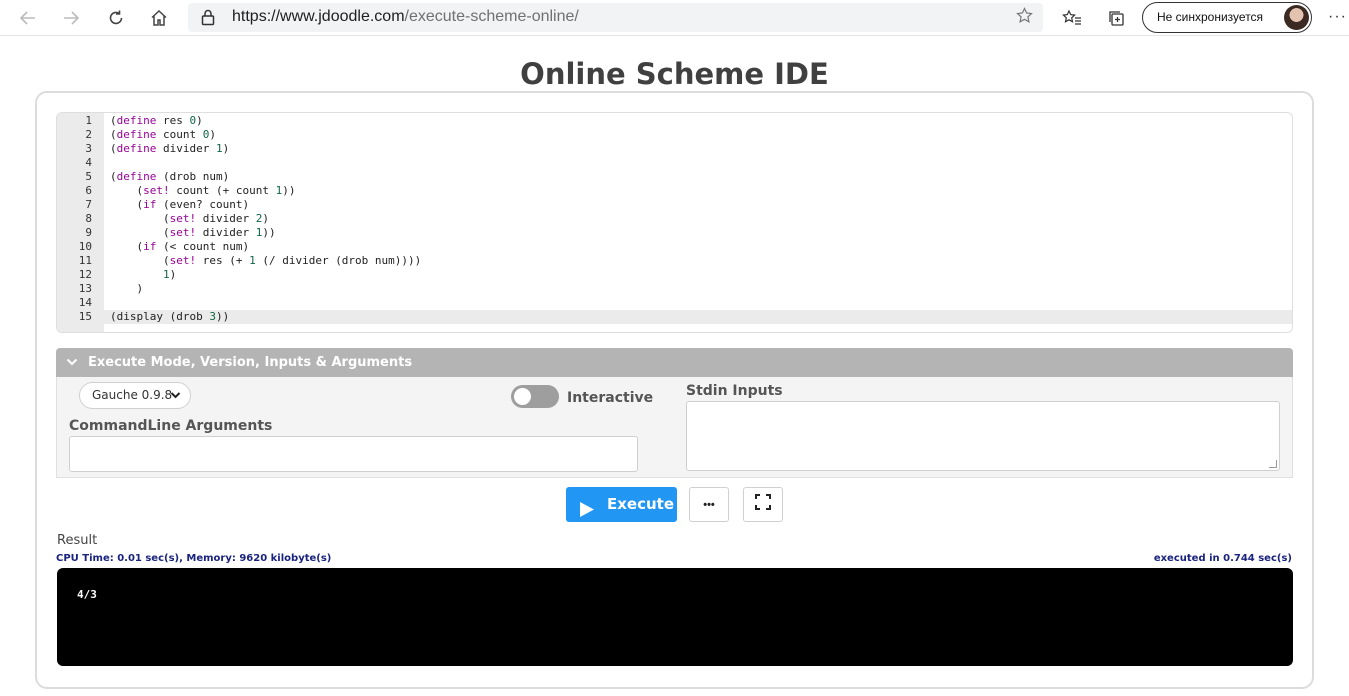 The image size is (1349, 696). What do you see at coordinates (208, 19) in the screenshot?
I see `lock-icon` at bounding box center [208, 19].